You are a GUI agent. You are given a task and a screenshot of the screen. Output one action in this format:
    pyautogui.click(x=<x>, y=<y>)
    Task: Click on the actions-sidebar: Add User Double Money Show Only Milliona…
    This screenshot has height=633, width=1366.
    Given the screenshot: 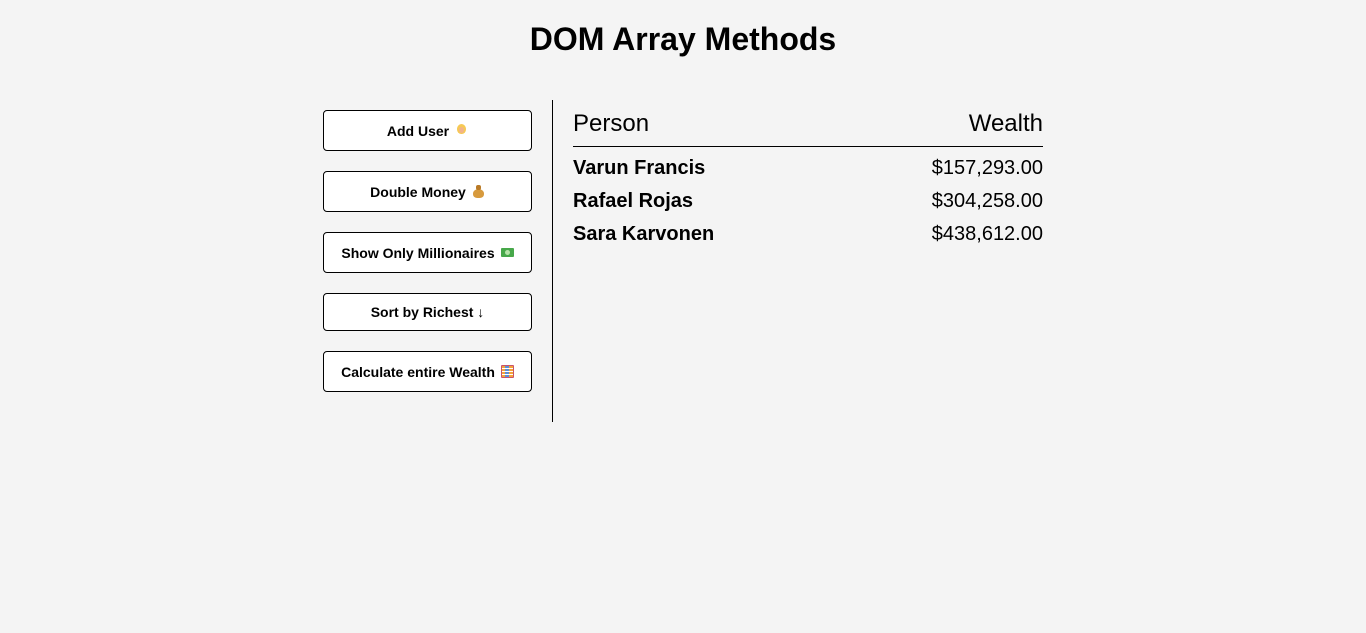 What is the action you would take?
    pyautogui.click(x=438, y=261)
    